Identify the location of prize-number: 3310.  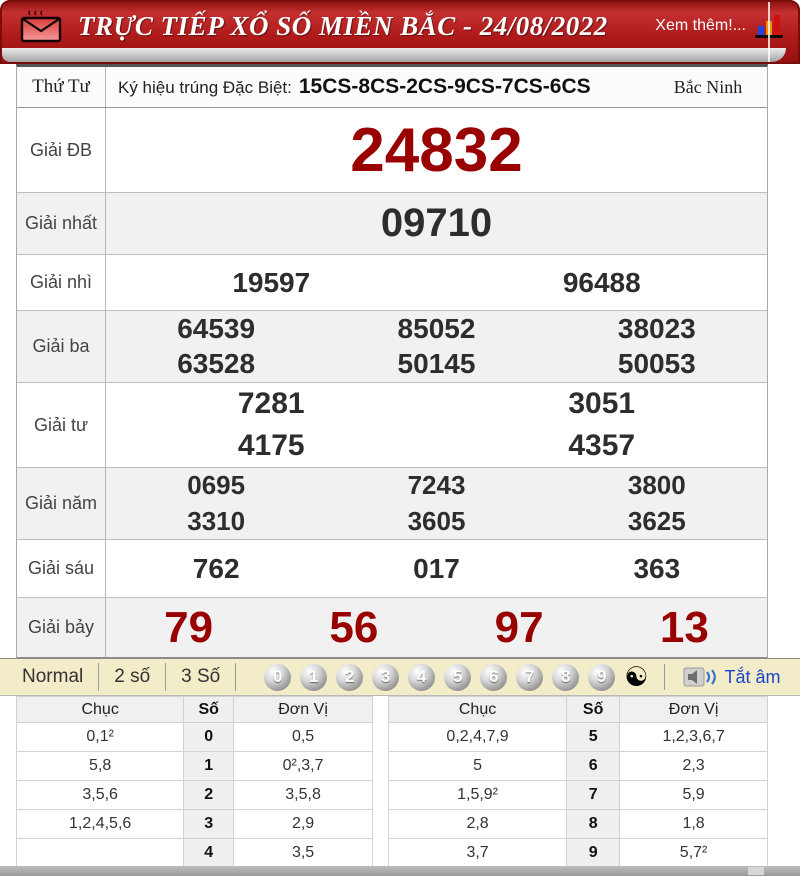
(216, 520).